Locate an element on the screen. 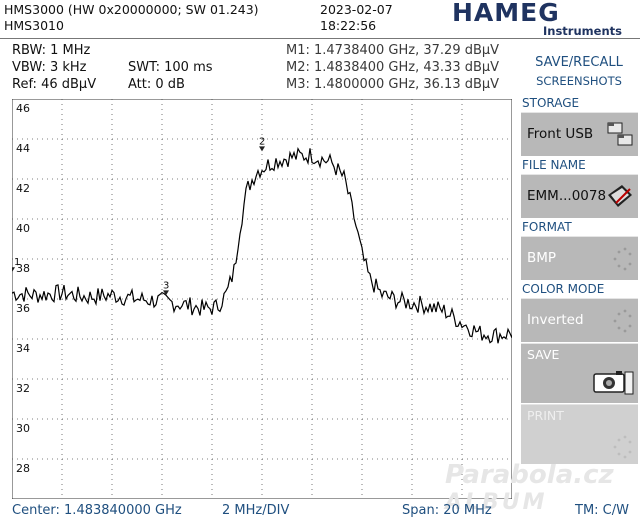 The width and height of the screenshot is (640, 520). rbw-readout: RBW: 1 MHz is located at coordinates (51, 50).